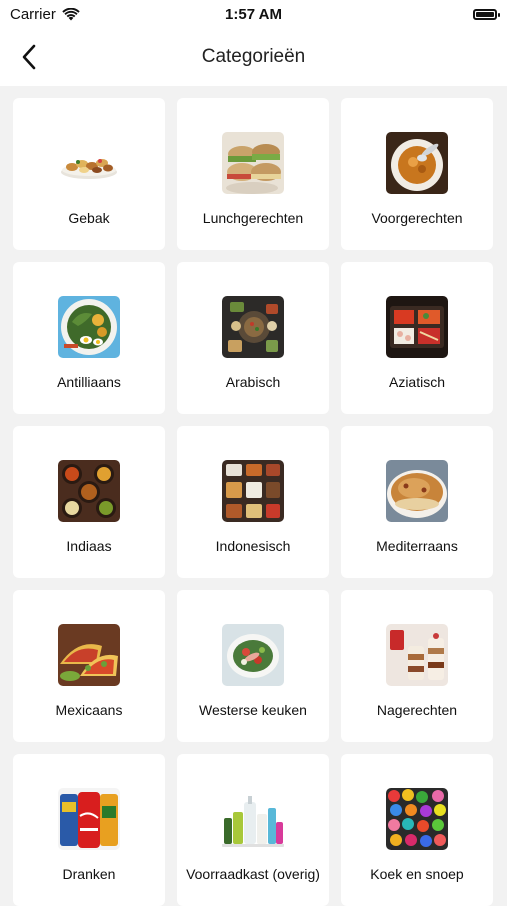  What do you see at coordinates (253, 382) in the screenshot?
I see `category-label: Arabisch` at bounding box center [253, 382].